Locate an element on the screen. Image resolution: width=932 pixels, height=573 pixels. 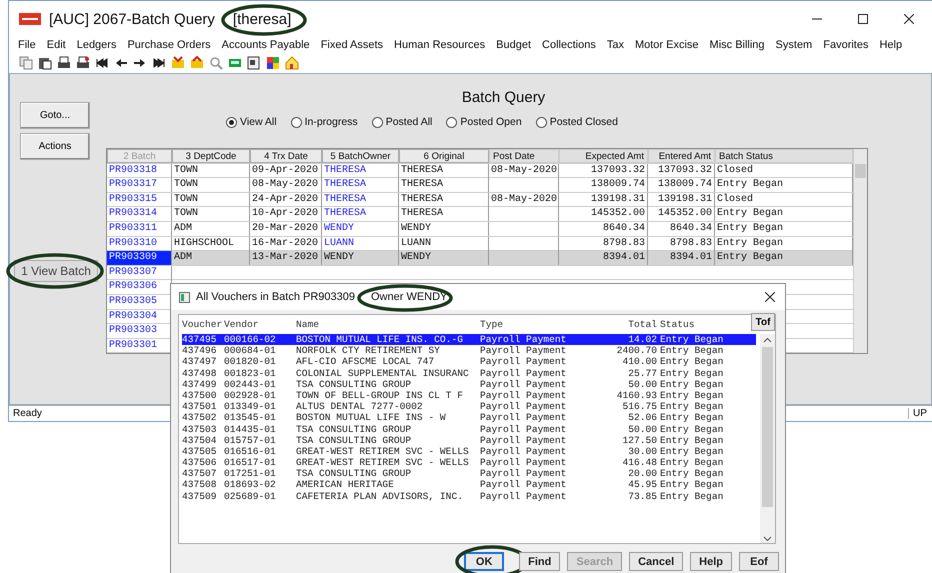
menu-item: Ledgers is located at coordinates (96, 45).